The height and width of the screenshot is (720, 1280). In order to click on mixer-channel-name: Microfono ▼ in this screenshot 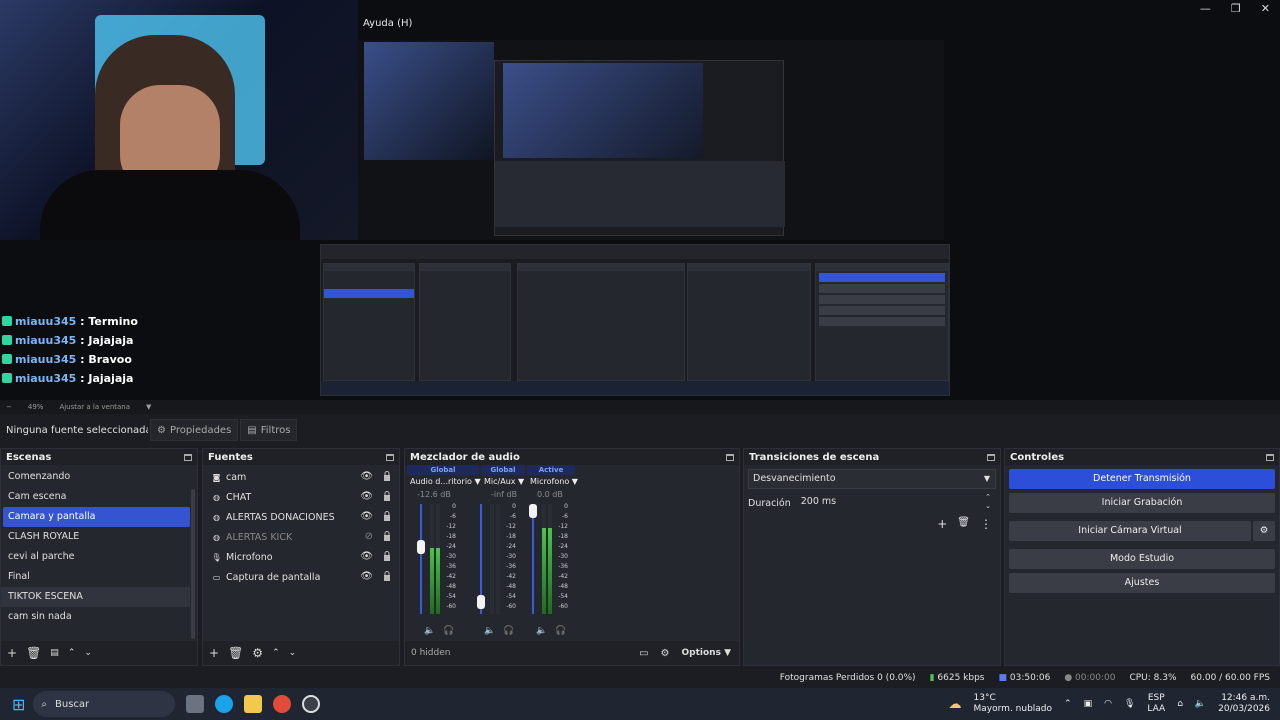, I will do `click(552, 482)`.